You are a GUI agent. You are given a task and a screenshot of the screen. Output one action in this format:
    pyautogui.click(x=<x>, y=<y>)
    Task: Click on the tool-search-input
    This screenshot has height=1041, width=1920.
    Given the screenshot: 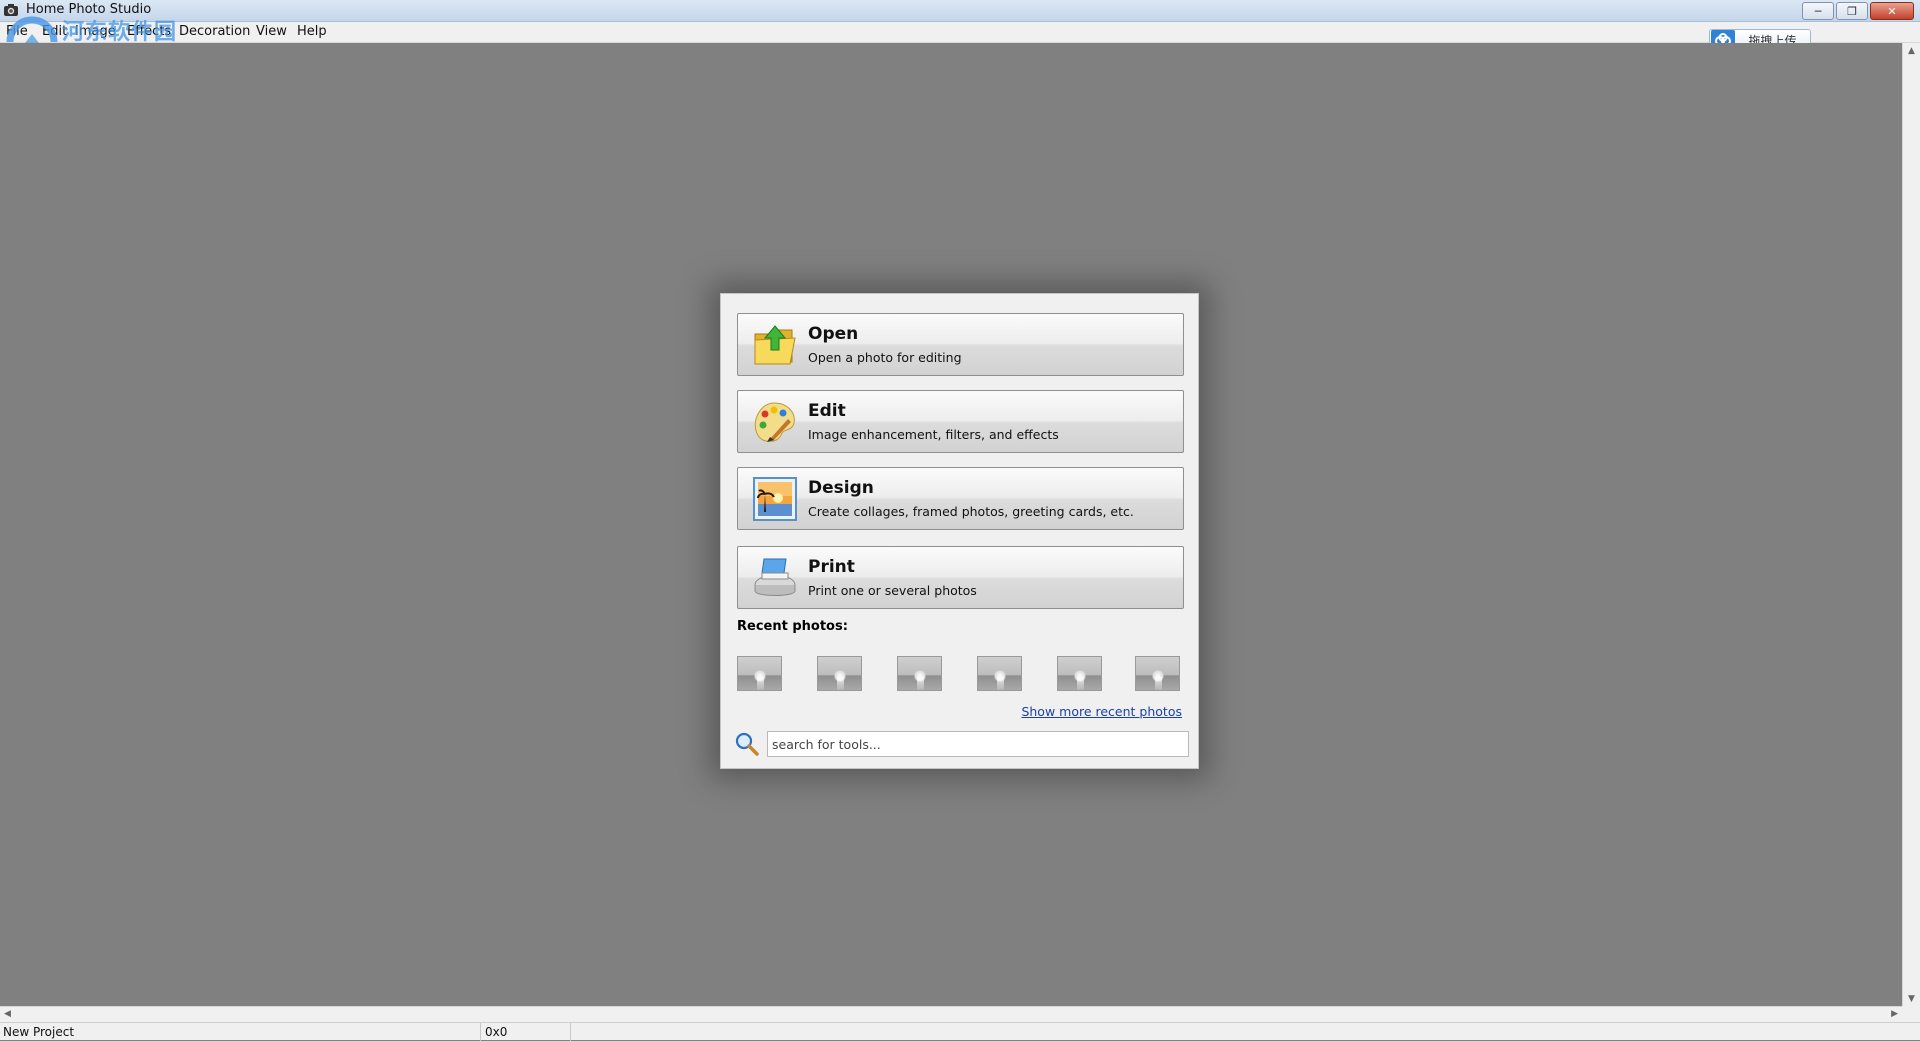 What is the action you would take?
    pyautogui.click(x=978, y=744)
    